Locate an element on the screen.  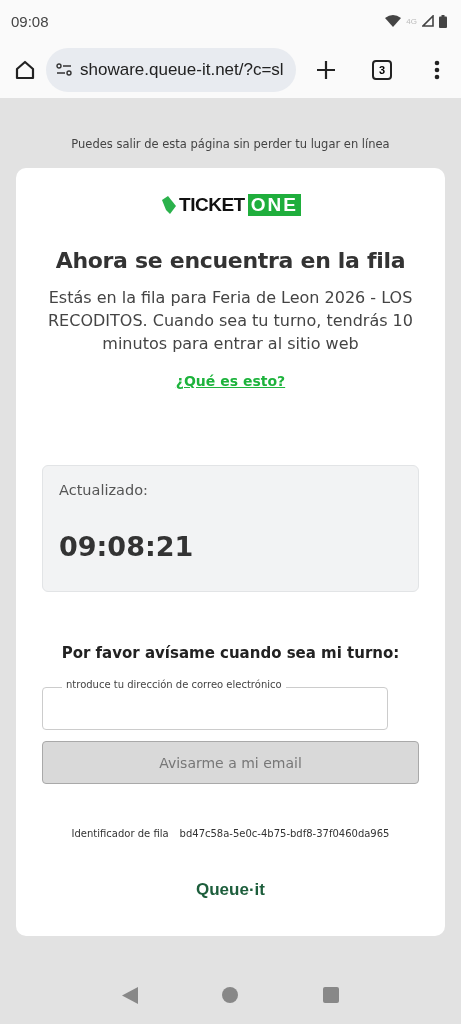
queue-id: bd47c58a-5e0c-4b75-bdf8-37f0460da965 is located at coordinates (284, 833).